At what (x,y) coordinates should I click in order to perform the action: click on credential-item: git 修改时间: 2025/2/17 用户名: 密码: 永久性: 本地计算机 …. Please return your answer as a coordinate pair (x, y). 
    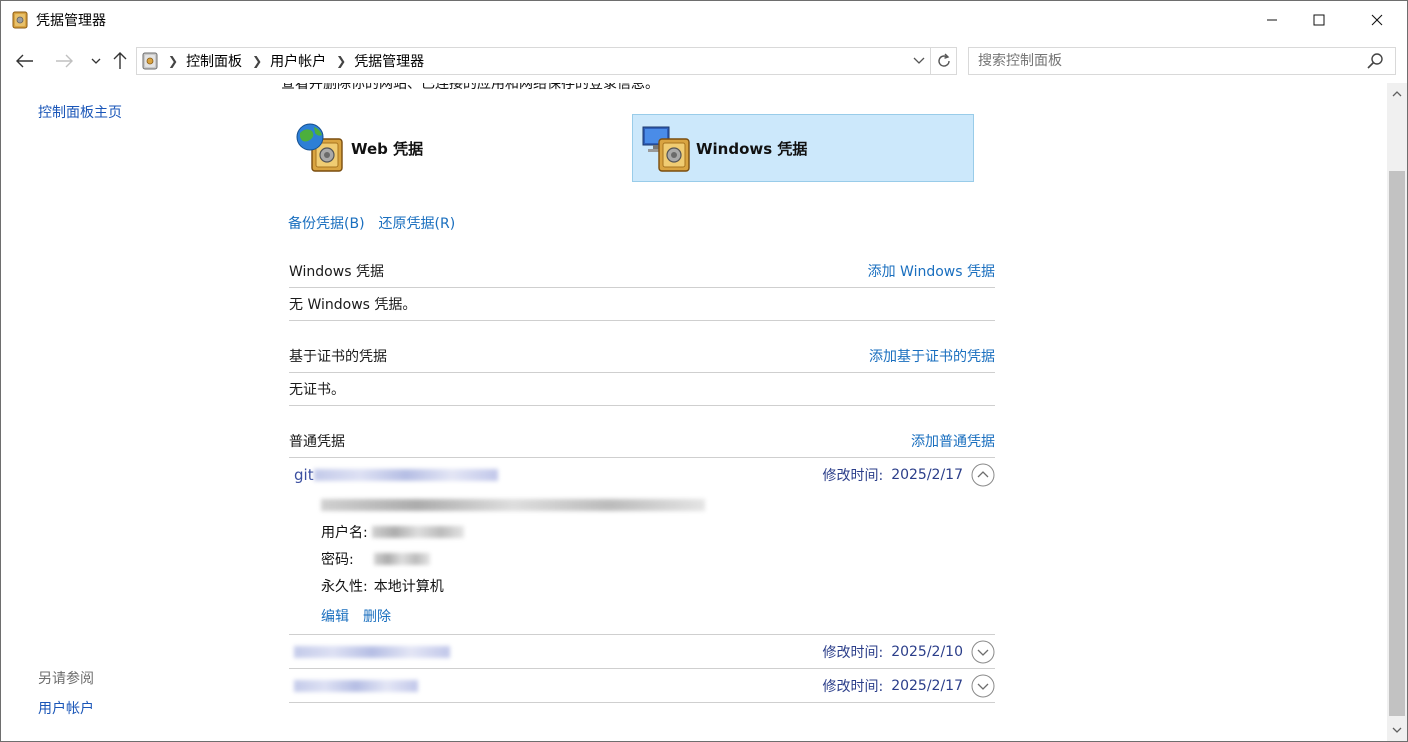
    Looking at the image, I should click on (642, 546).